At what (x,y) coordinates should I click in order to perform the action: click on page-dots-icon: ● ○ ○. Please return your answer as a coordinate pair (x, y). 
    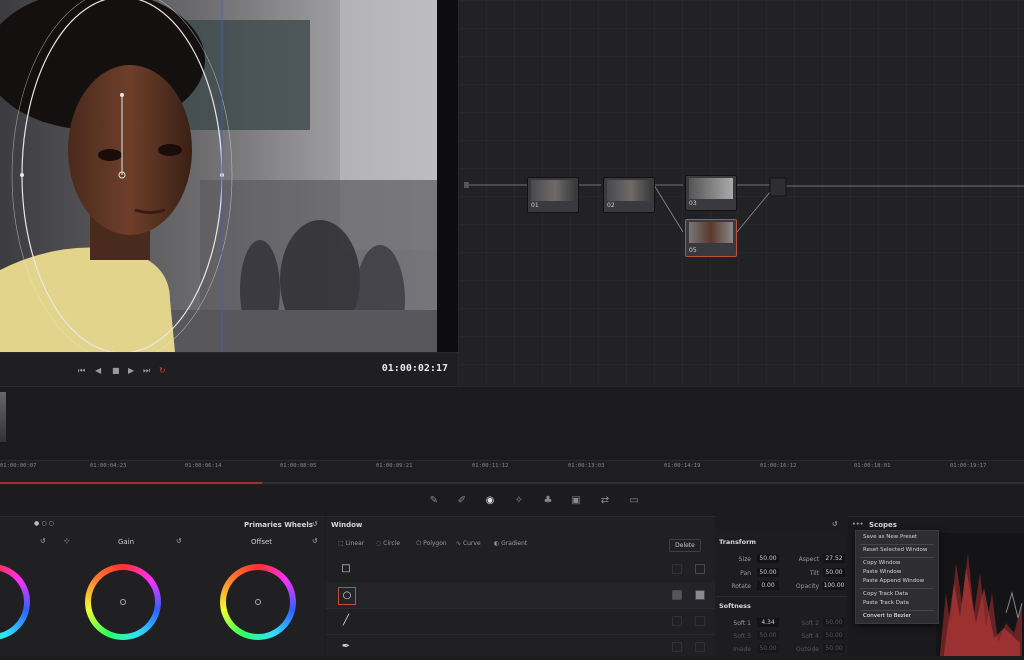
    Looking at the image, I should click on (44, 523).